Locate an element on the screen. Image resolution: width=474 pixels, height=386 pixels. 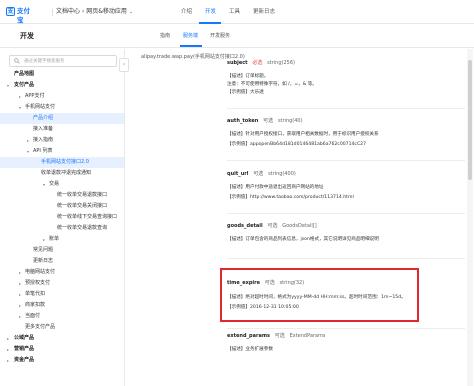
param-header: auth_token 可选 string(40) is located at coordinates (265, 121).